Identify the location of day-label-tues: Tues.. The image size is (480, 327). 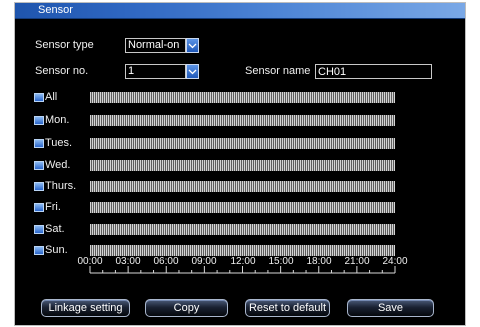
(59, 143).